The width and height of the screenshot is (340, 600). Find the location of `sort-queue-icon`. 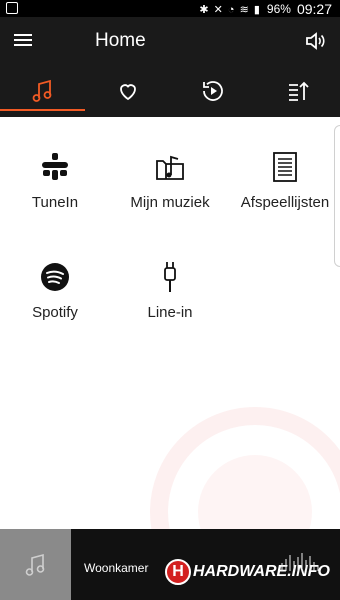

sort-queue-icon is located at coordinates (298, 91).